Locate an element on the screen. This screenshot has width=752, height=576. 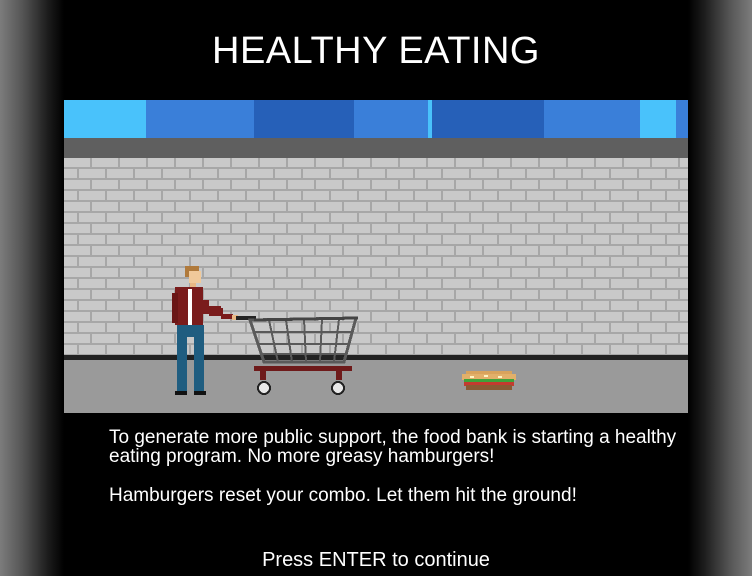
hamburger-icon is located at coordinates (489, 380).